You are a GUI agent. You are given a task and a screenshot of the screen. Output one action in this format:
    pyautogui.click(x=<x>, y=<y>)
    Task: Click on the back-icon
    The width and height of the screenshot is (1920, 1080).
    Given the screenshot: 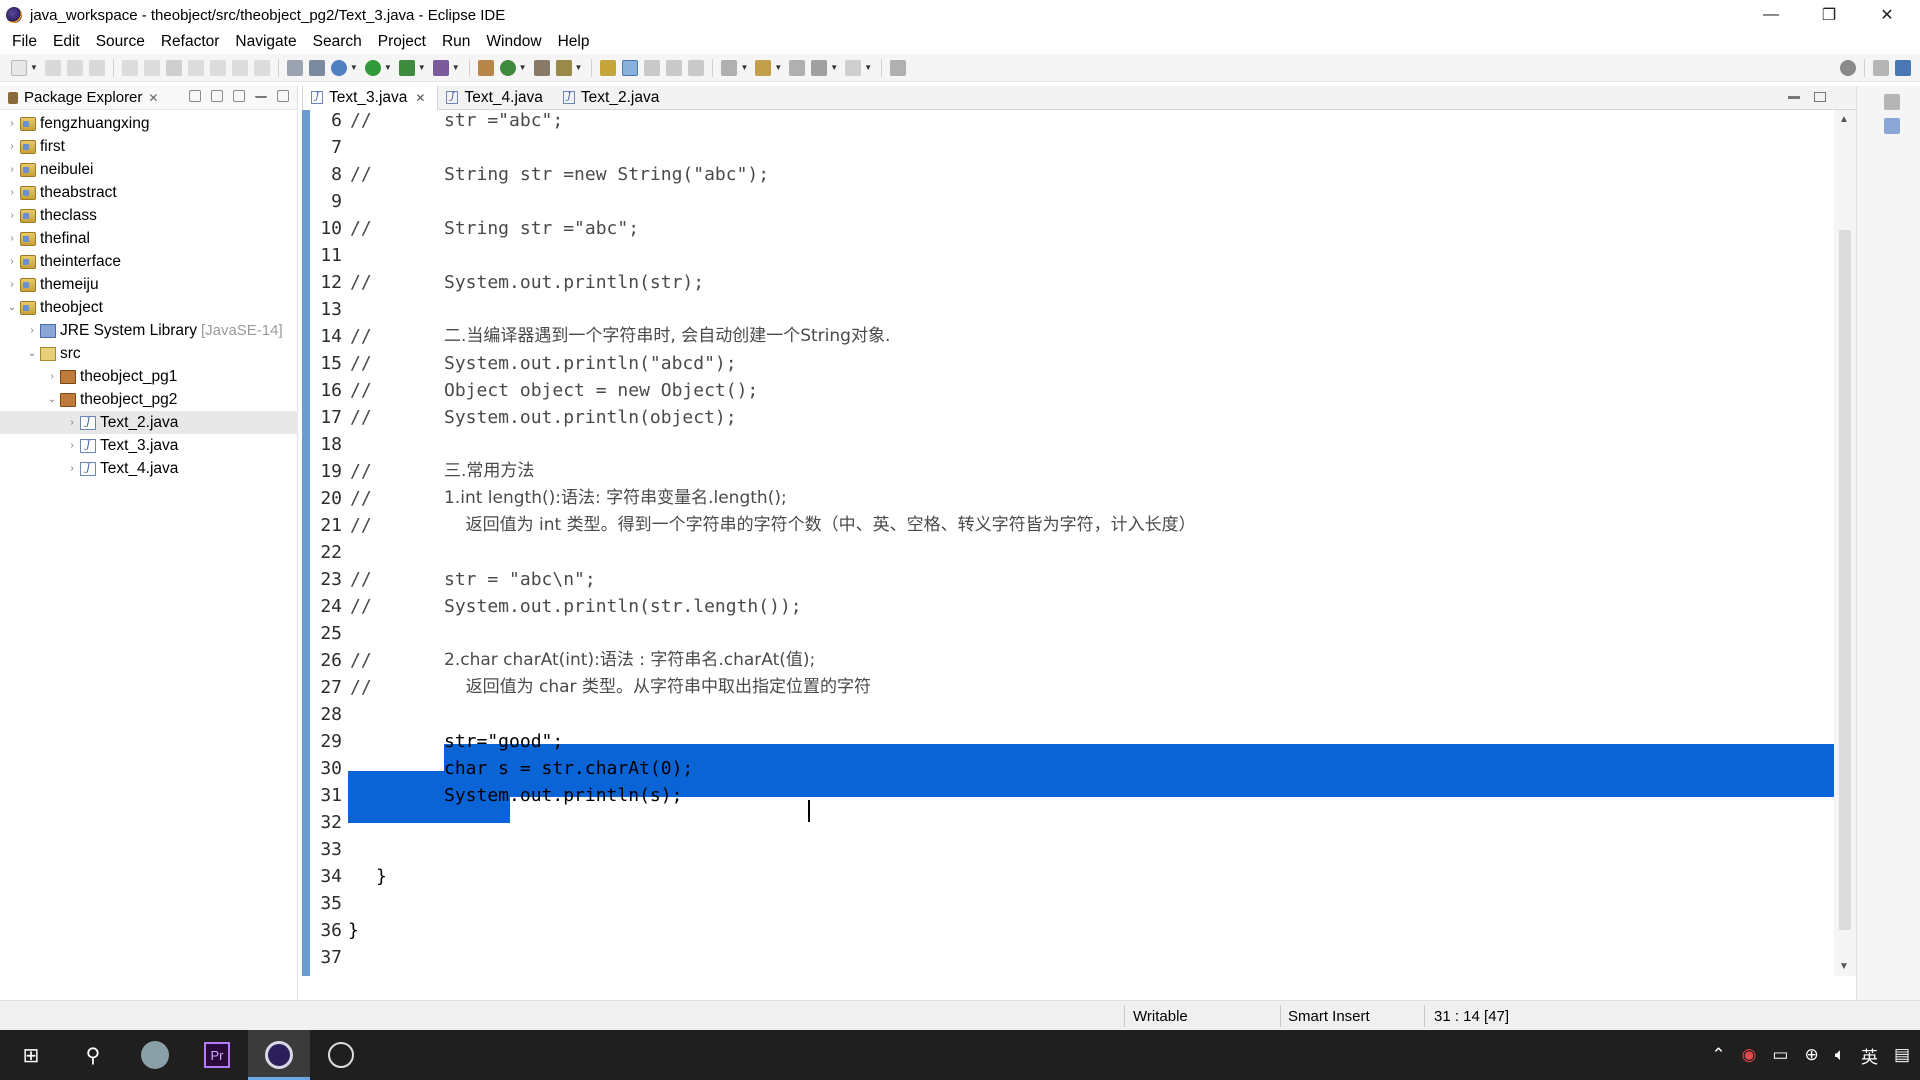 What is the action you would take?
    pyautogui.click(x=819, y=67)
    